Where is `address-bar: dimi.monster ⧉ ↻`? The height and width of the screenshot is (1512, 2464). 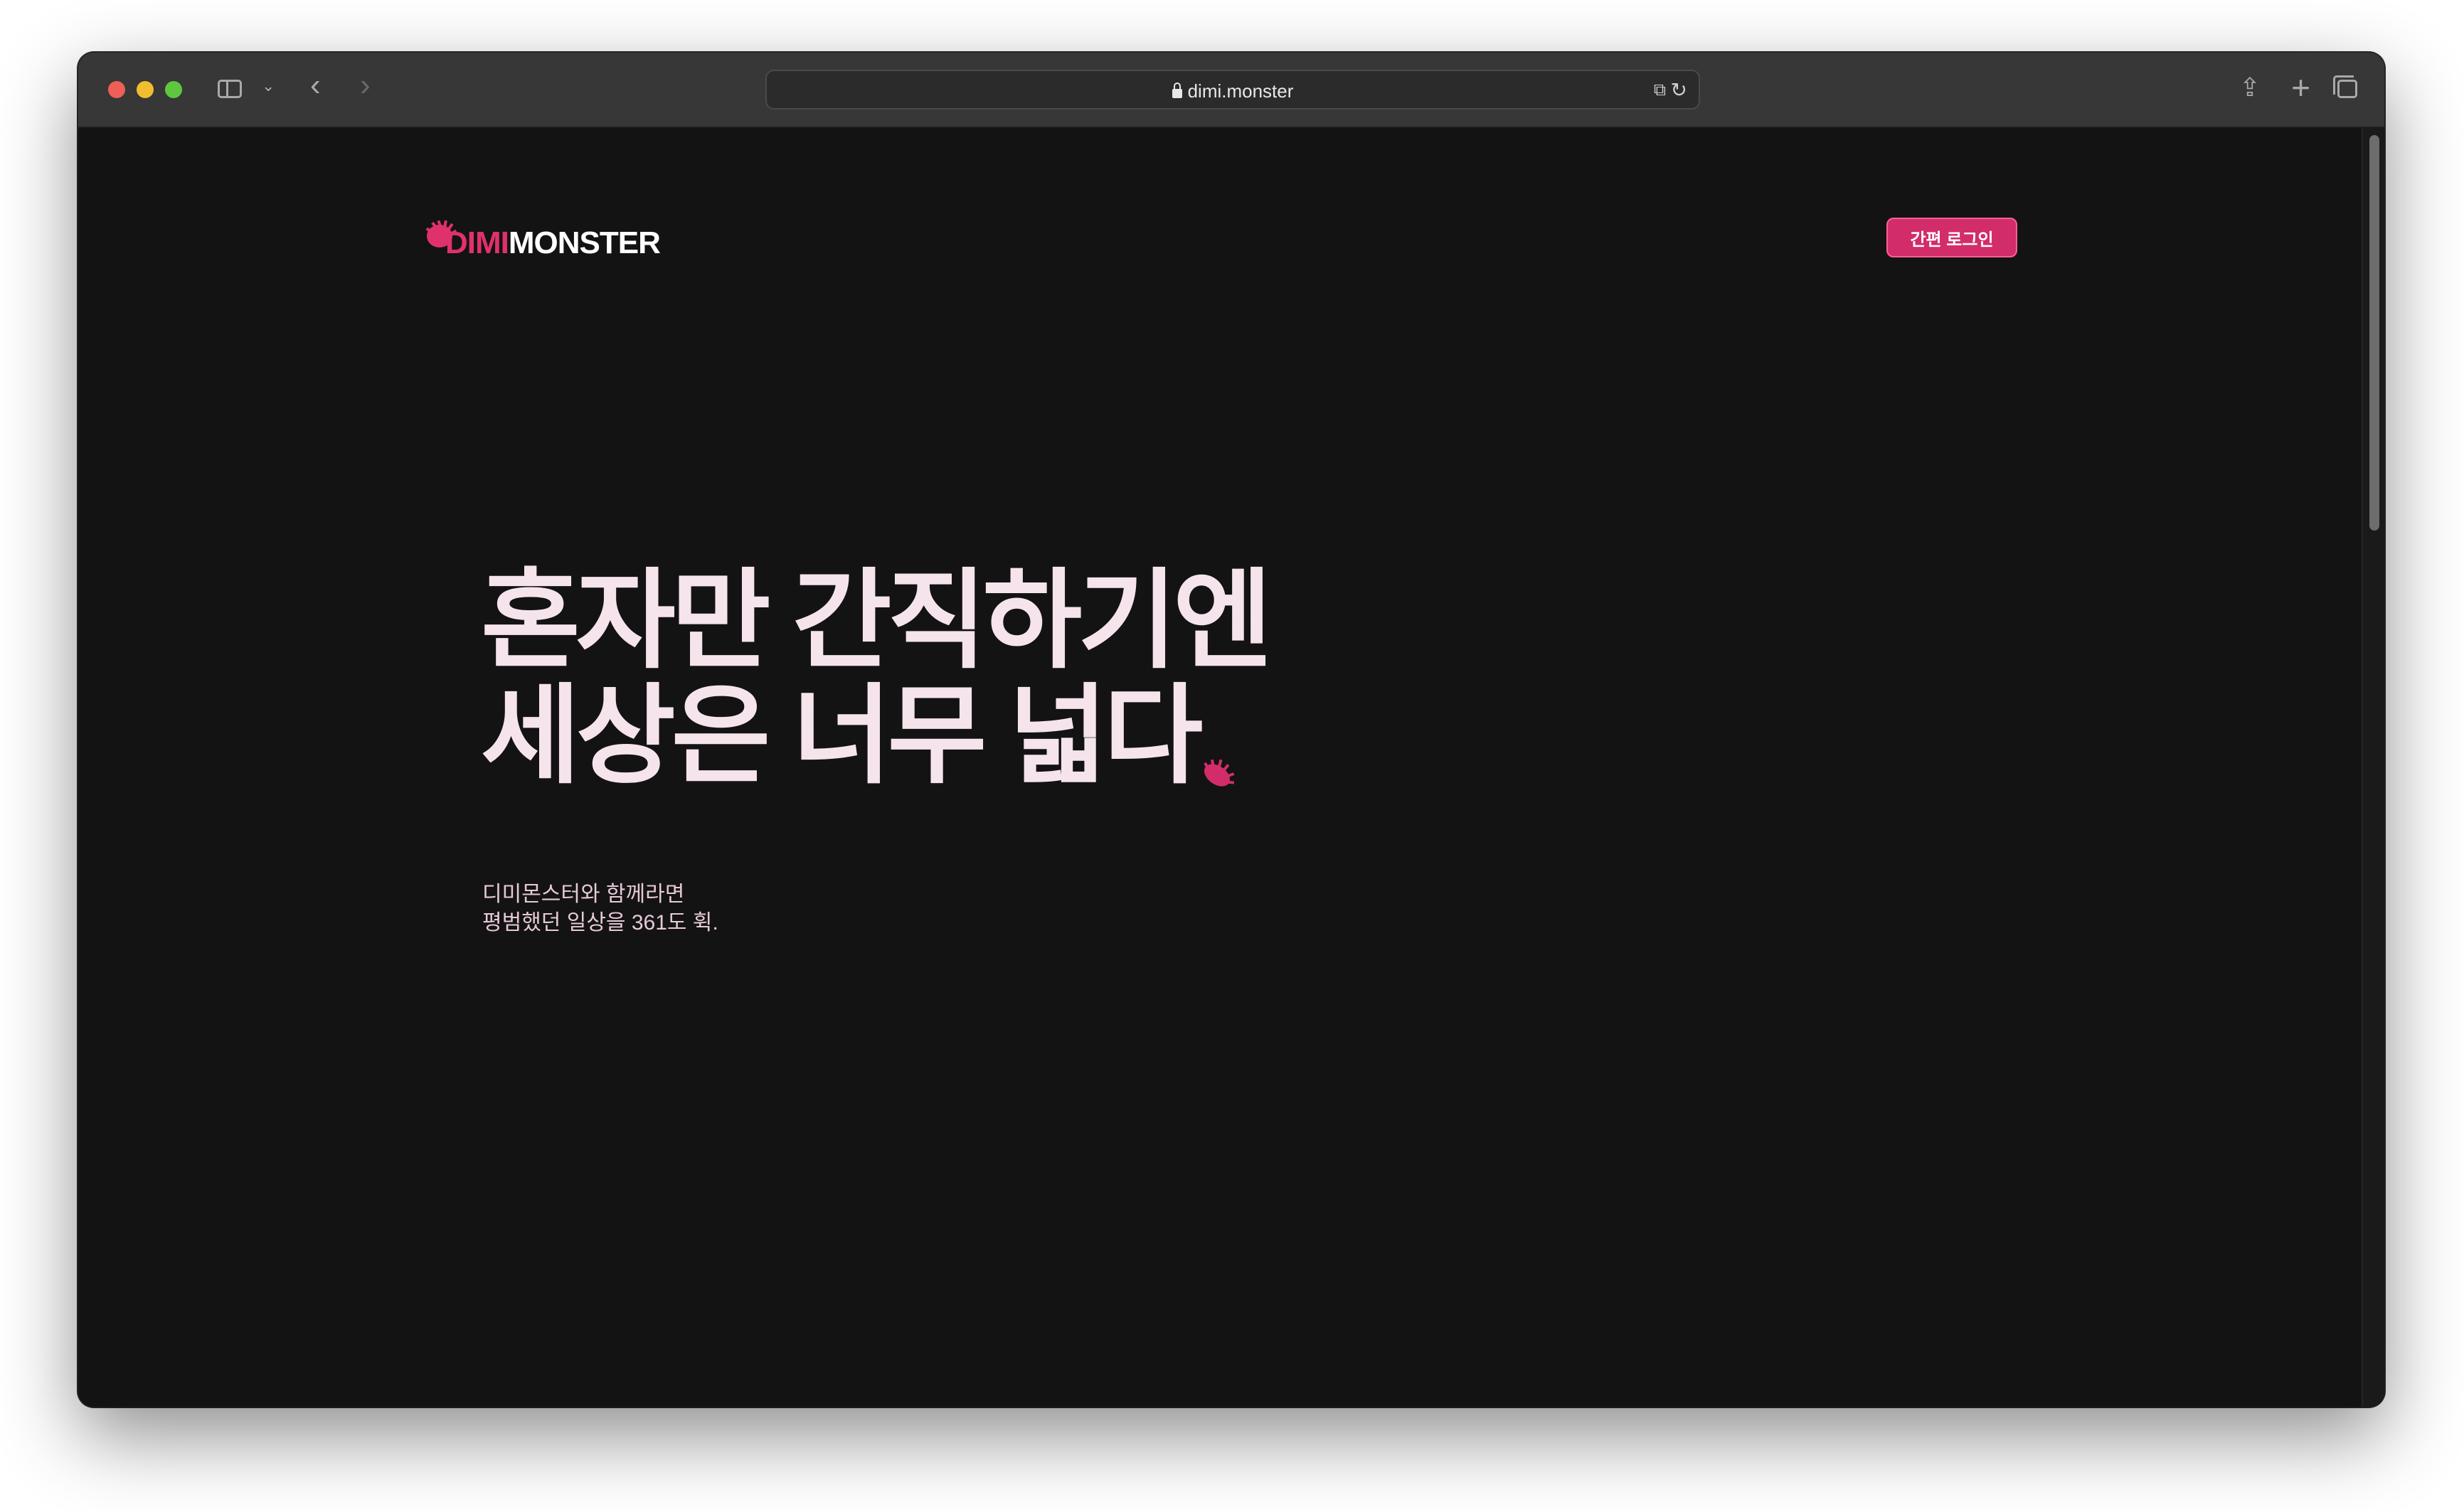 address-bar: dimi.monster ⧉ ↻ is located at coordinates (1232, 90).